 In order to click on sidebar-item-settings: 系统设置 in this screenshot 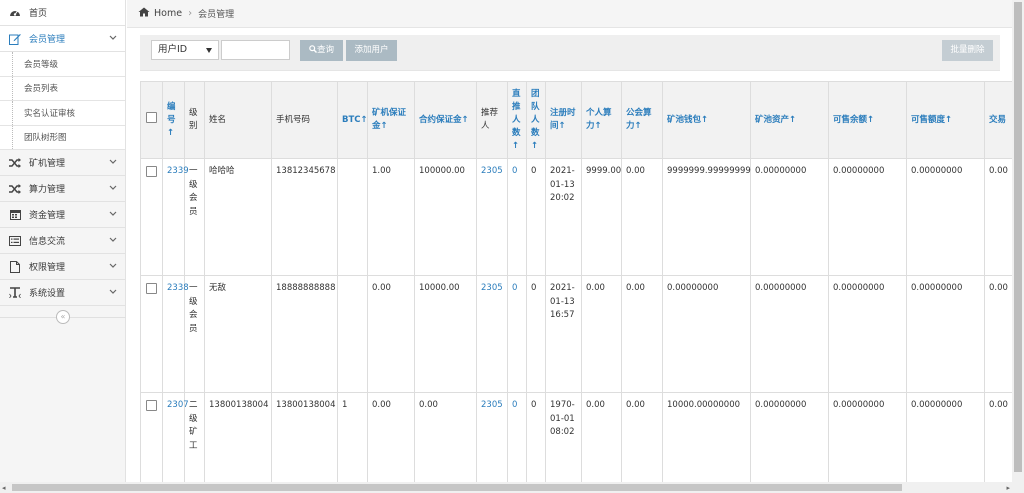, I will do `click(62, 293)`.